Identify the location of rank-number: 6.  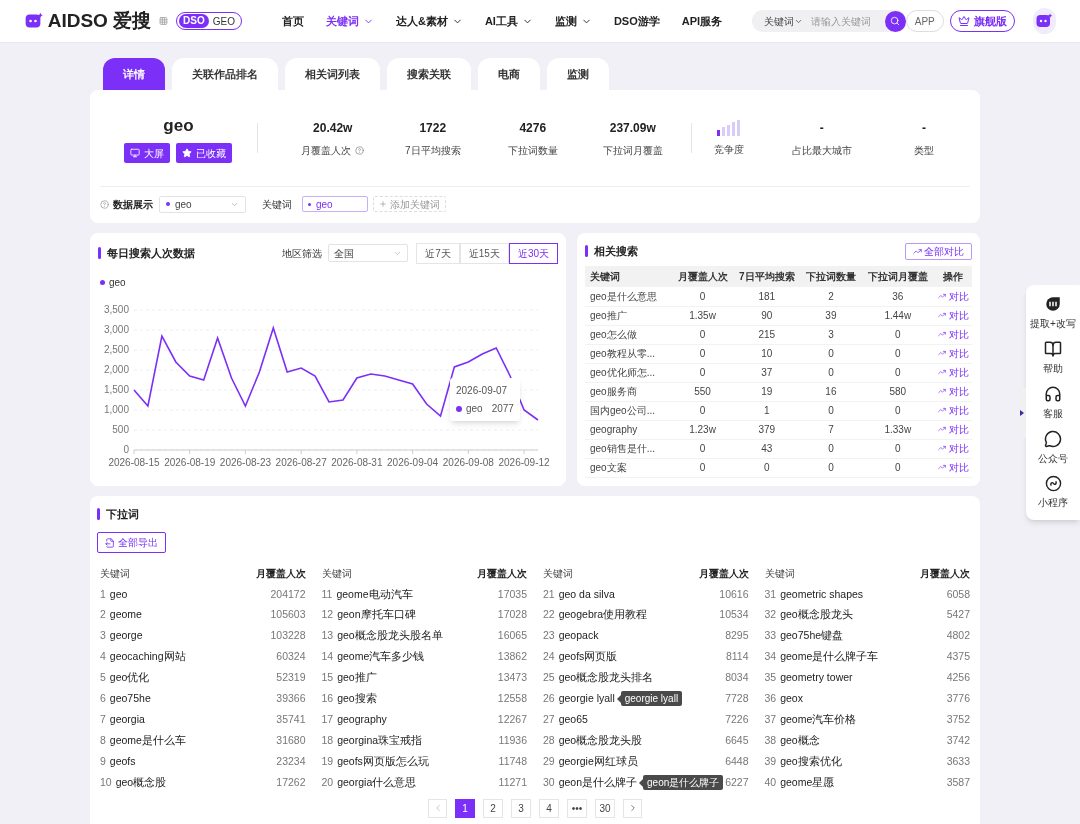
(103, 698).